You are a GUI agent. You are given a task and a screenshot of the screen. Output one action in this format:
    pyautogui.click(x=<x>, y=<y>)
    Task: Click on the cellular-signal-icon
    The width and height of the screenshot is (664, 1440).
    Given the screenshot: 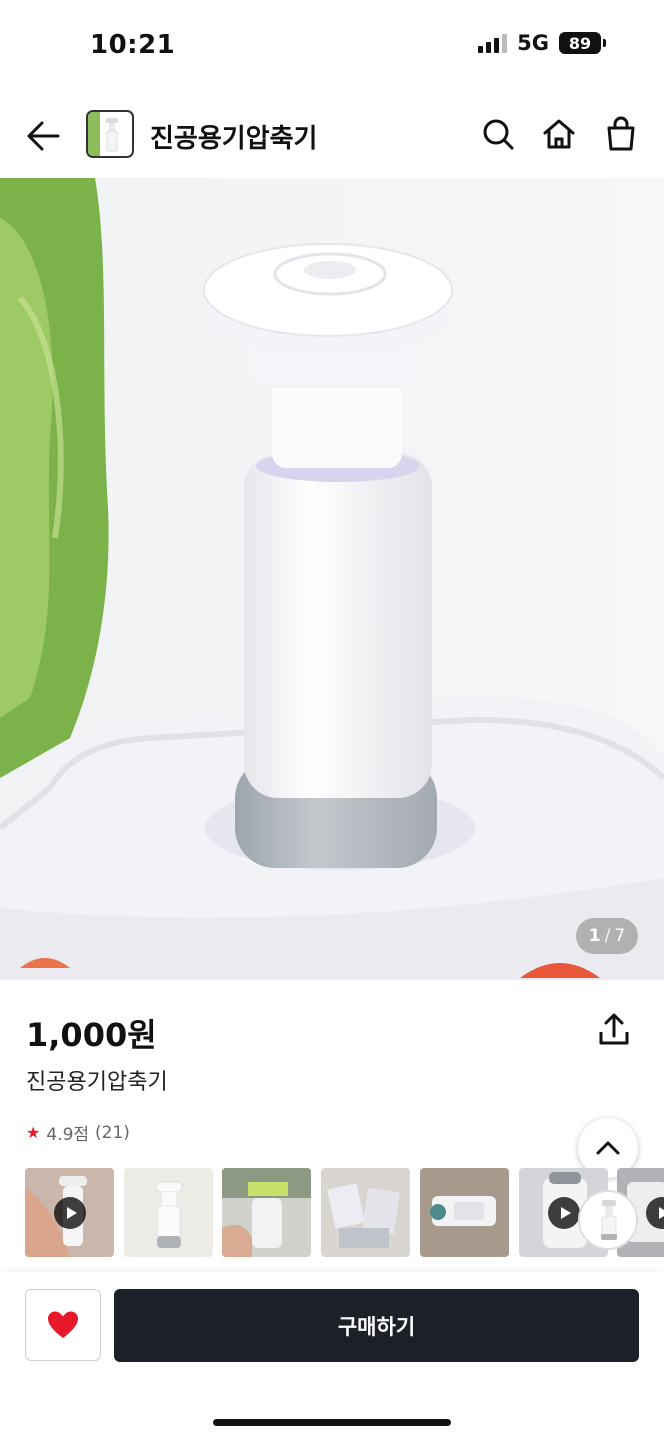 What is the action you would take?
    pyautogui.click(x=493, y=43)
    